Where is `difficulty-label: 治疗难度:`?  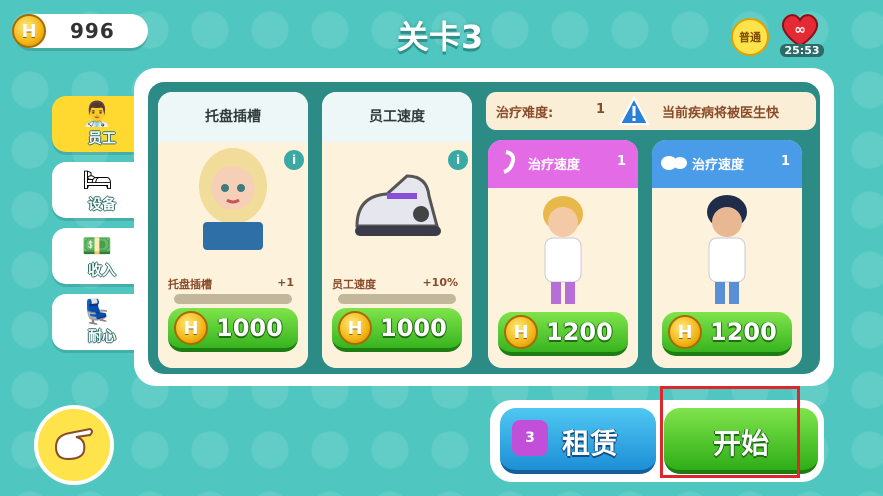
difficulty-label: 治疗难度: is located at coordinates (525, 113).